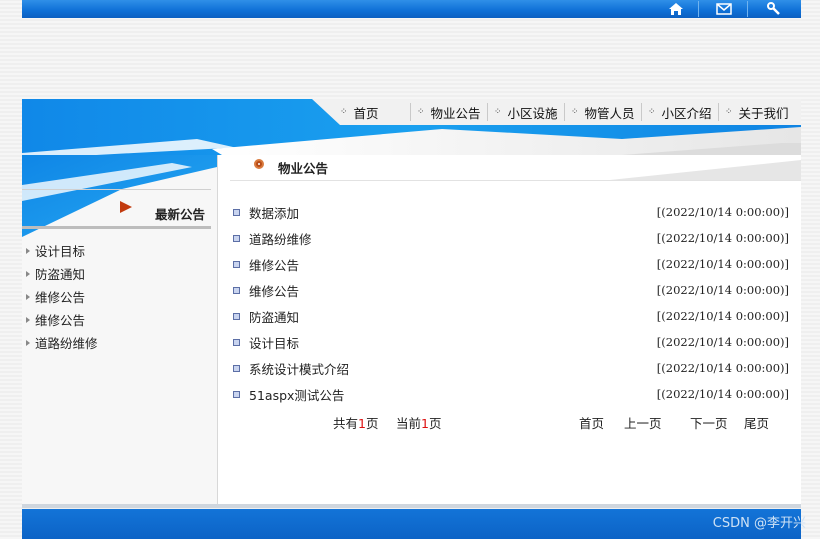 The height and width of the screenshot is (539, 820). I want to click on mail-icon, so click(724, 9).